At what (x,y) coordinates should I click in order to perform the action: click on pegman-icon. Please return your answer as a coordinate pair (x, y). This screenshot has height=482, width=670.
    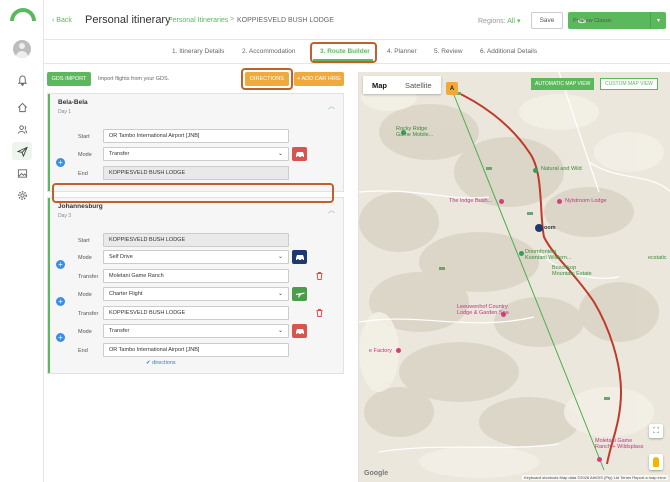
    Looking at the image, I should click on (656, 462).